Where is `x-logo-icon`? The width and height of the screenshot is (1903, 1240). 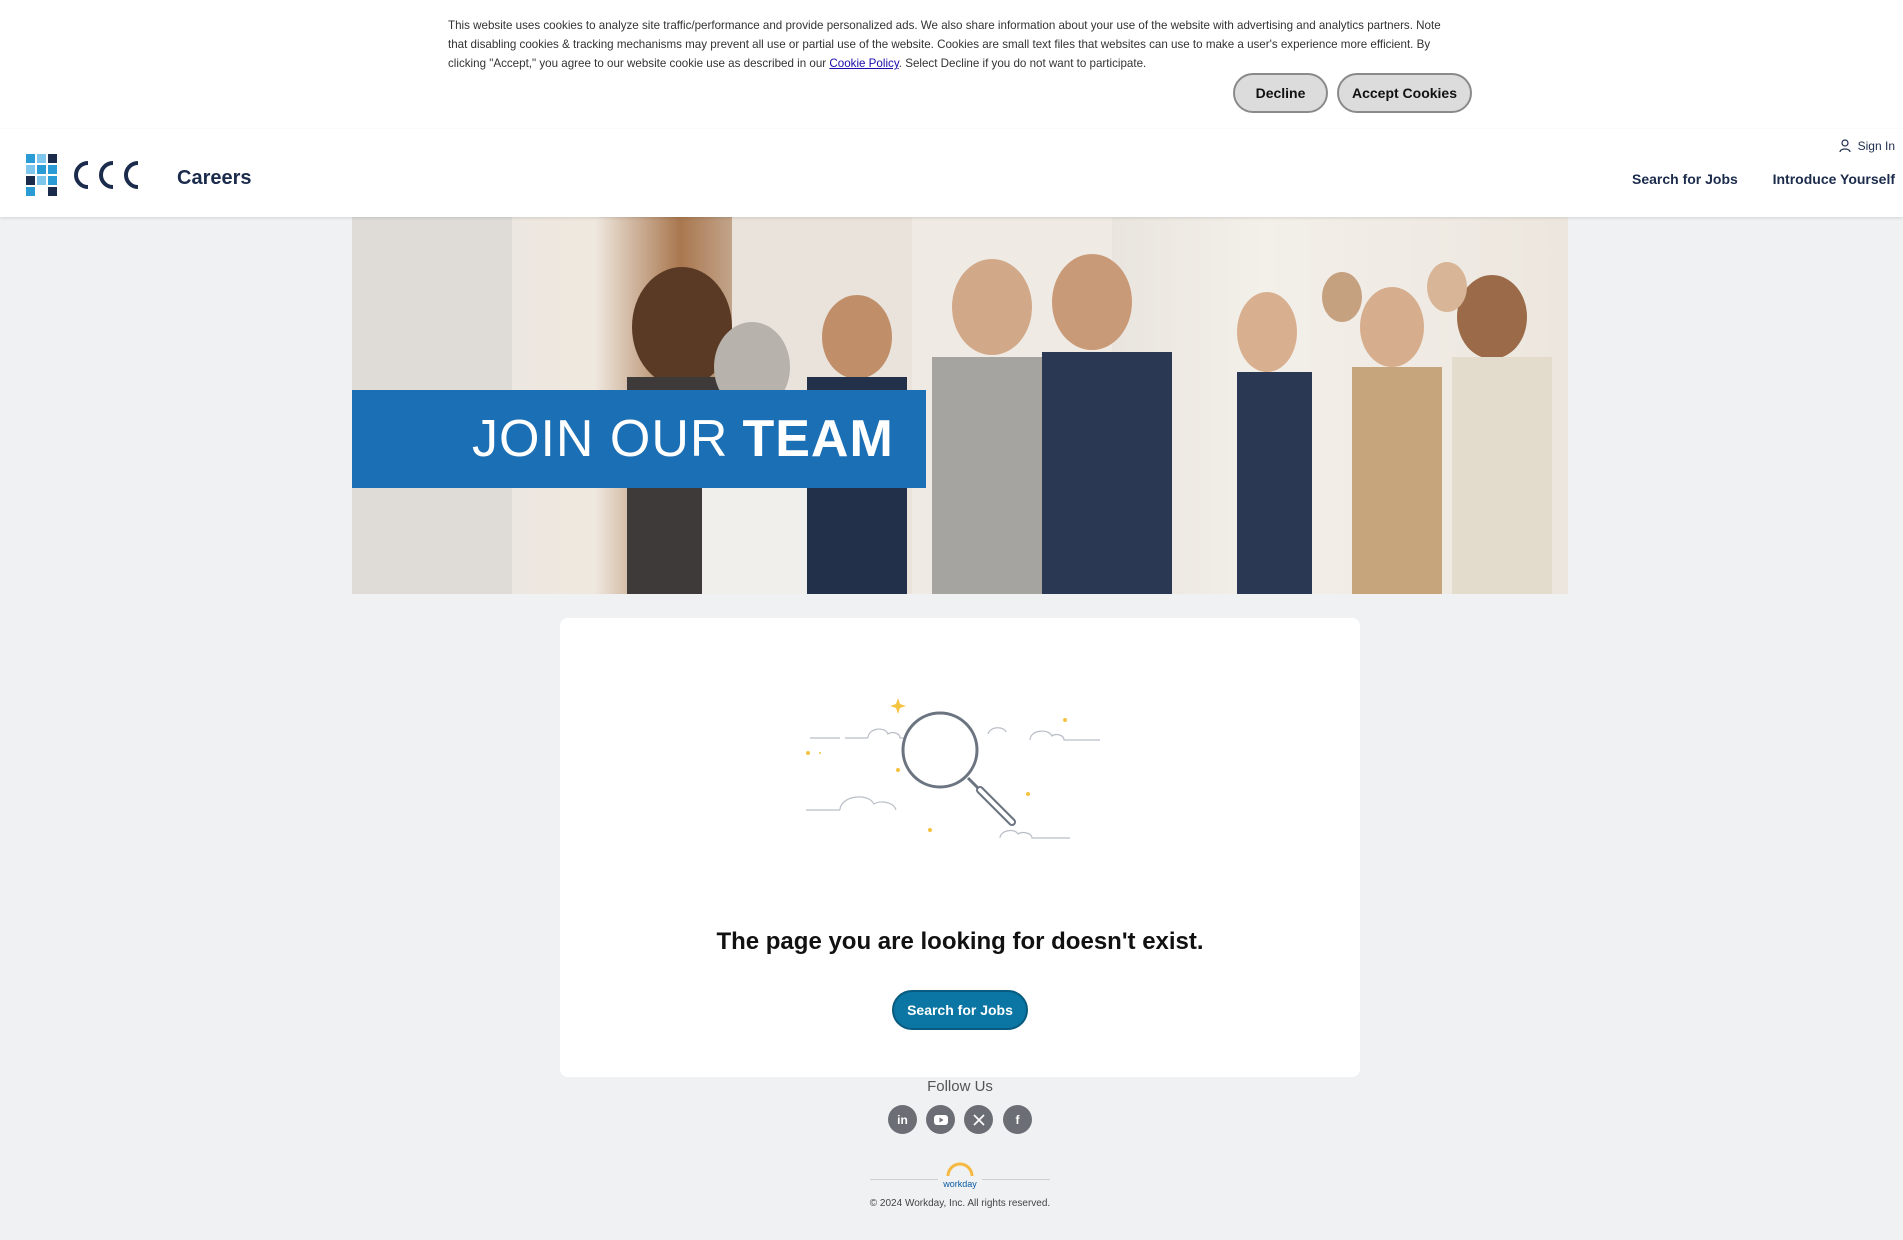
x-logo-icon is located at coordinates (978, 1119).